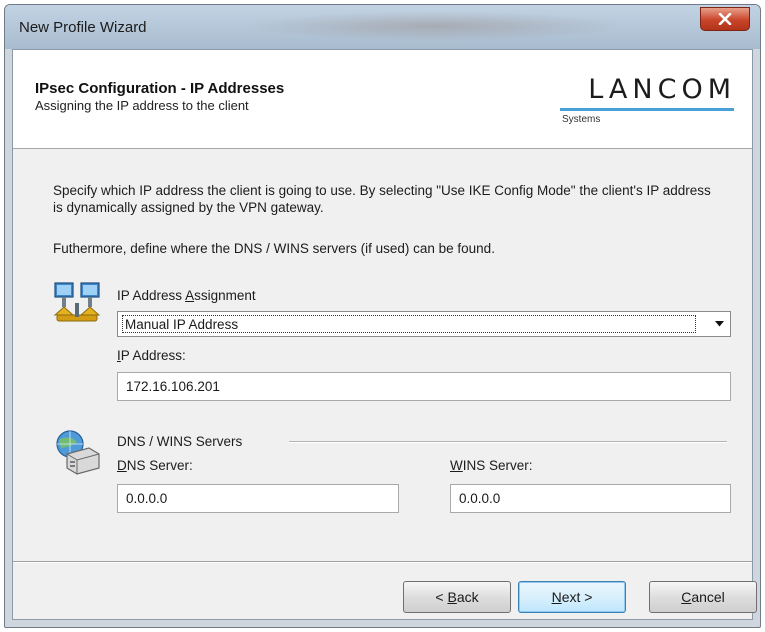 The width and height of the screenshot is (765, 632). What do you see at coordinates (122, 465) in the screenshot?
I see `dns-server-label-accel: D` at bounding box center [122, 465].